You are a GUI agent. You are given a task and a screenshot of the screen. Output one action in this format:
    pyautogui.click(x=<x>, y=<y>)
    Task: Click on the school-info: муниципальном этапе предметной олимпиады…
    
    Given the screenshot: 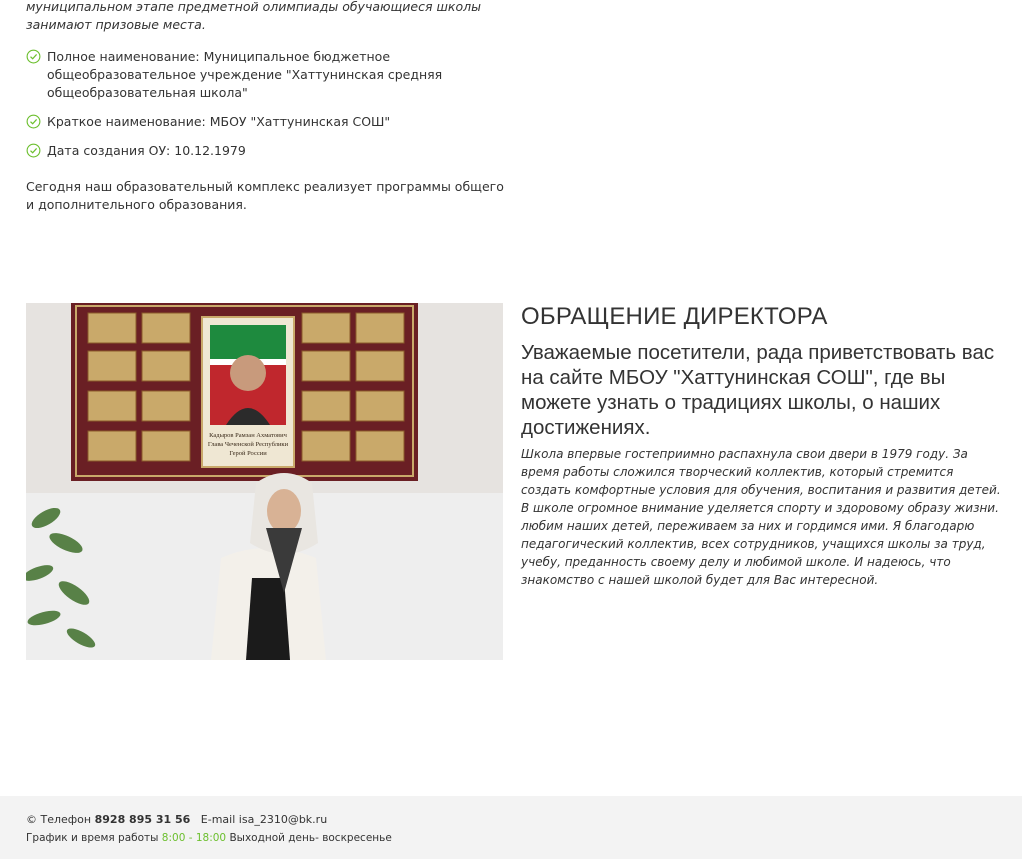 What is the action you would take?
    pyautogui.click(x=266, y=107)
    